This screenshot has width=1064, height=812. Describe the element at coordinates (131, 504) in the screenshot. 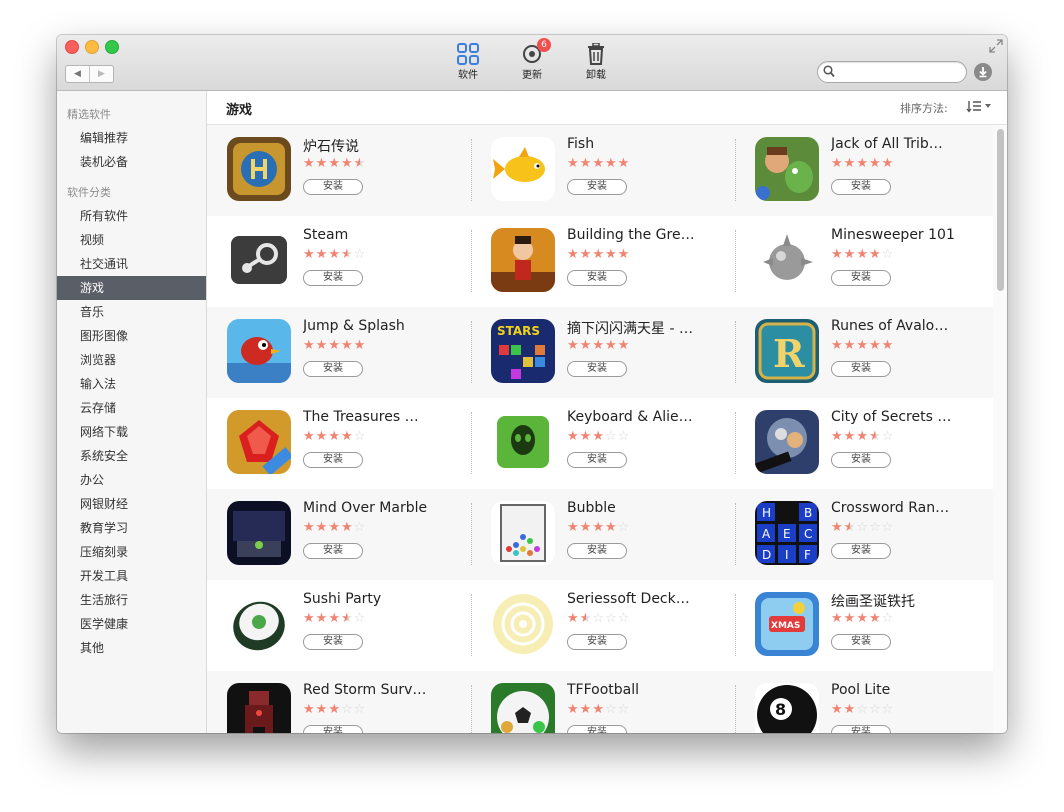

I see `sidebar-category-item: 网银财经` at that location.